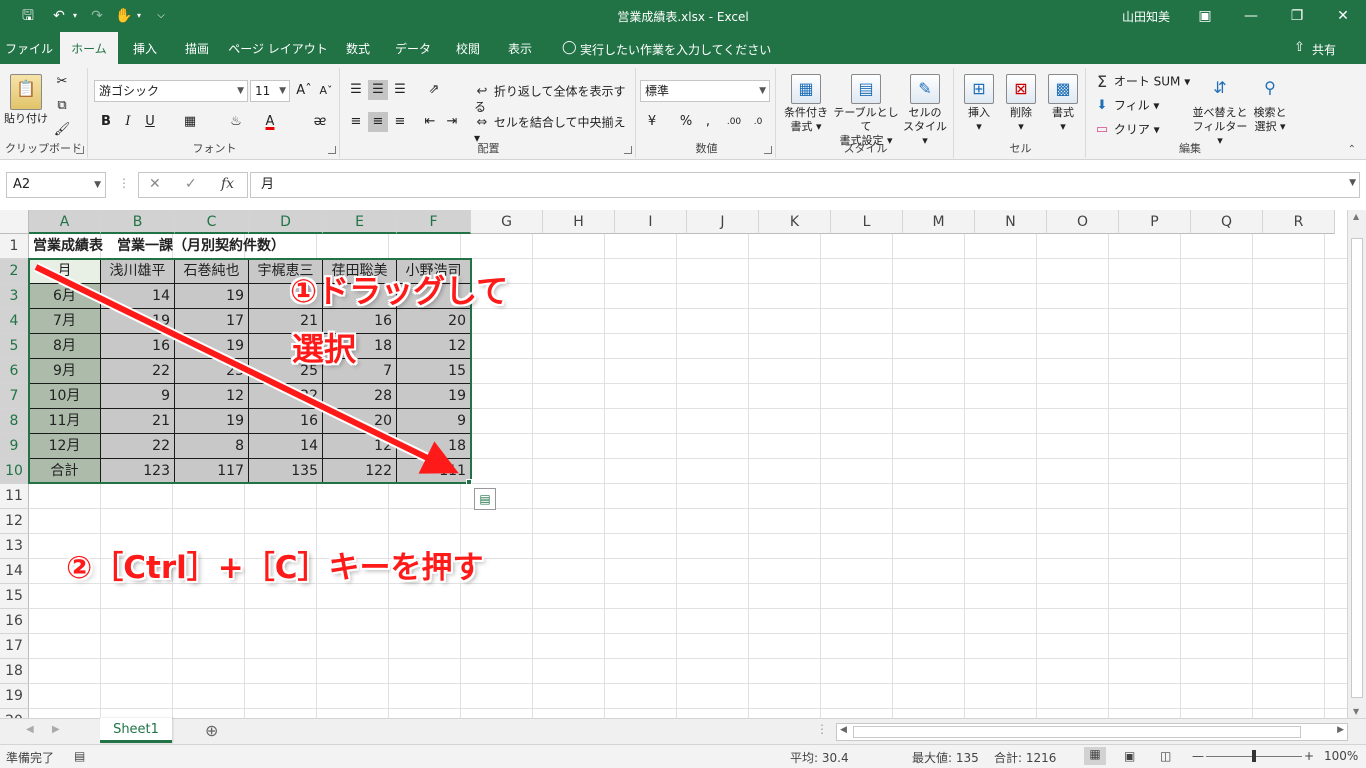  I want to click on increase-indent-icon: ⇥, so click(452, 122).